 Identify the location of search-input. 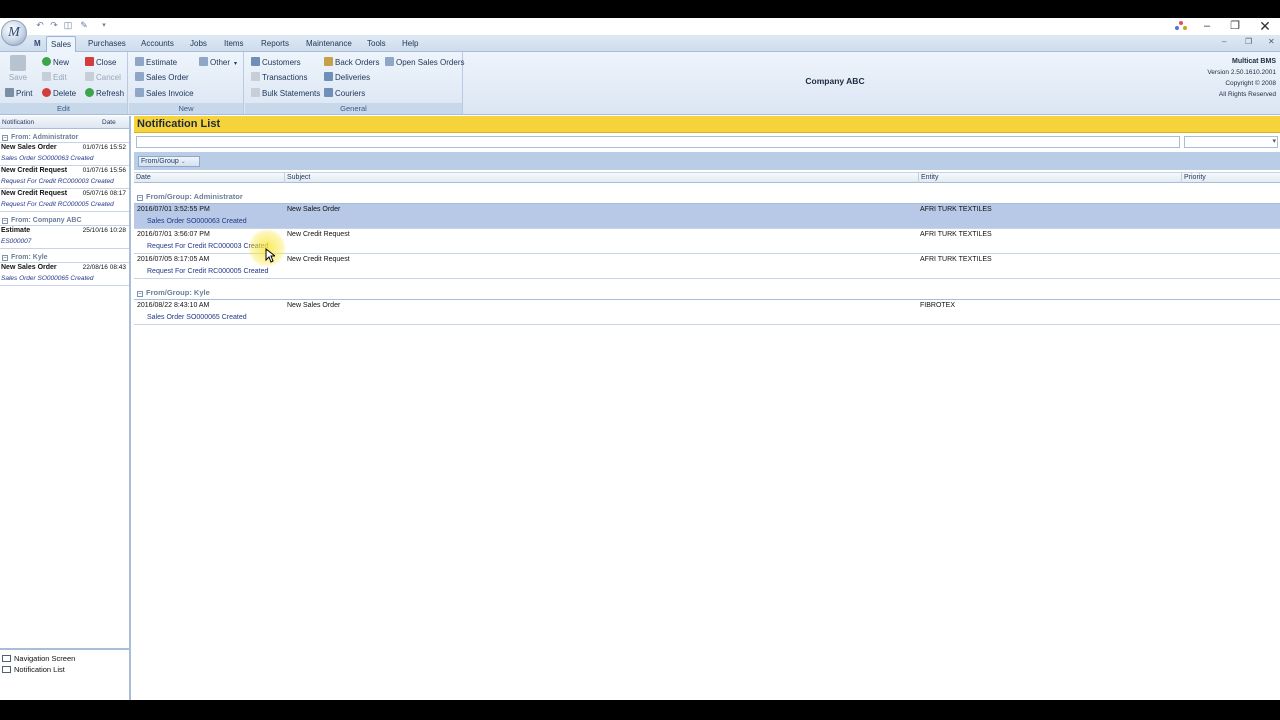
(658, 142).